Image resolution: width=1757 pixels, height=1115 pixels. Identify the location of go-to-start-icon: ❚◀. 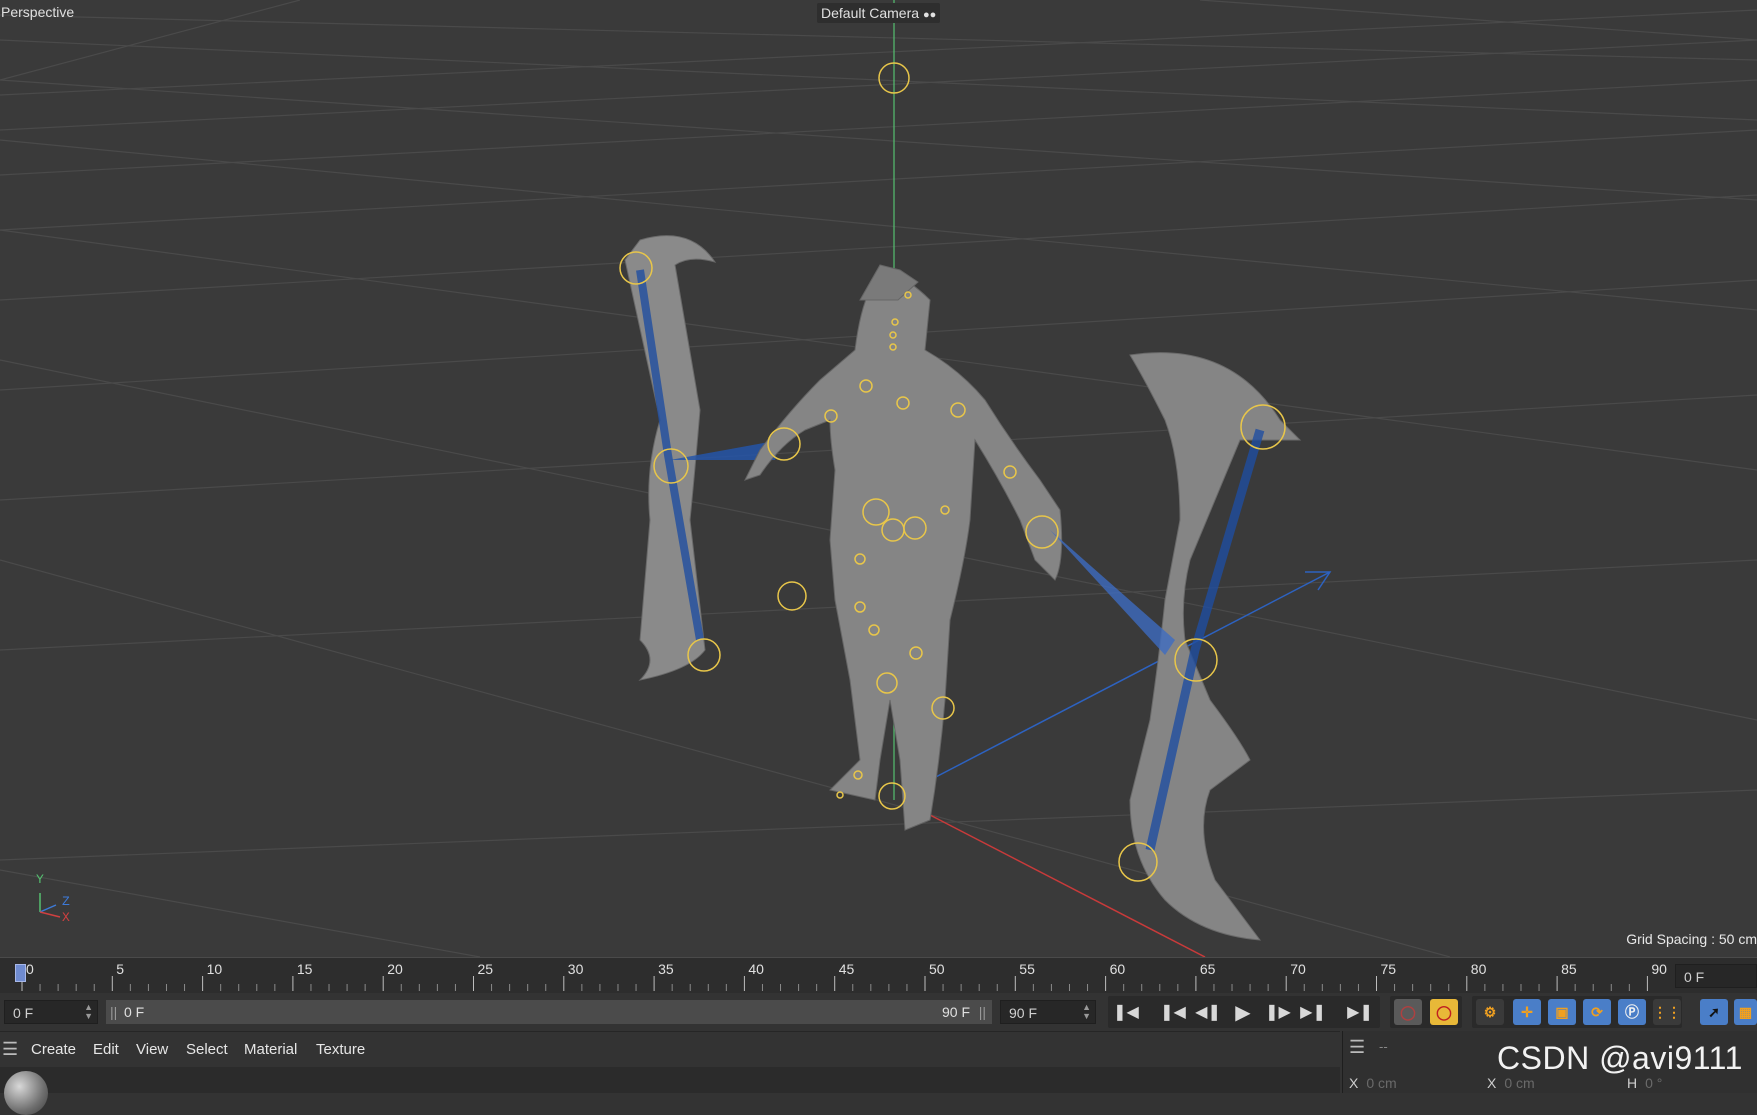
(1126, 1012).